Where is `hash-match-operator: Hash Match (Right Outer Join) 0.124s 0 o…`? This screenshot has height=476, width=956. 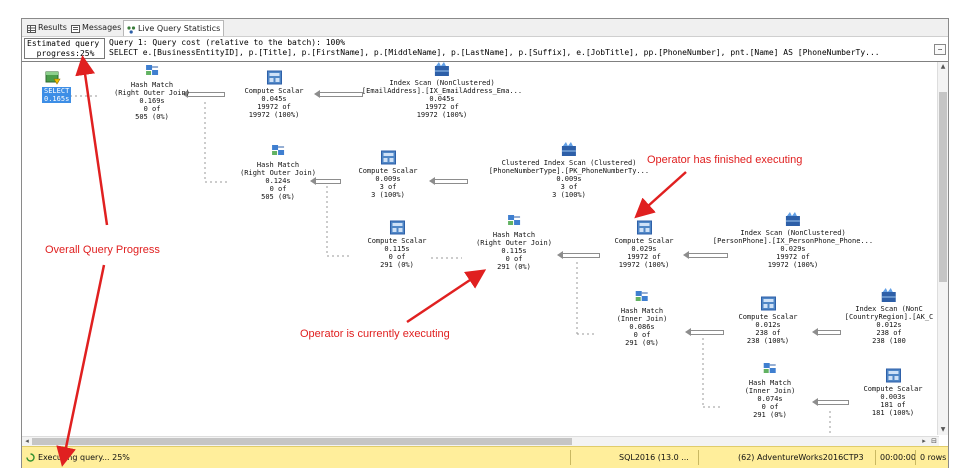 hash-match-operator: Hash Match (Right Outer Join) 0.124s 0 o… is located at coordinates (278, 172).